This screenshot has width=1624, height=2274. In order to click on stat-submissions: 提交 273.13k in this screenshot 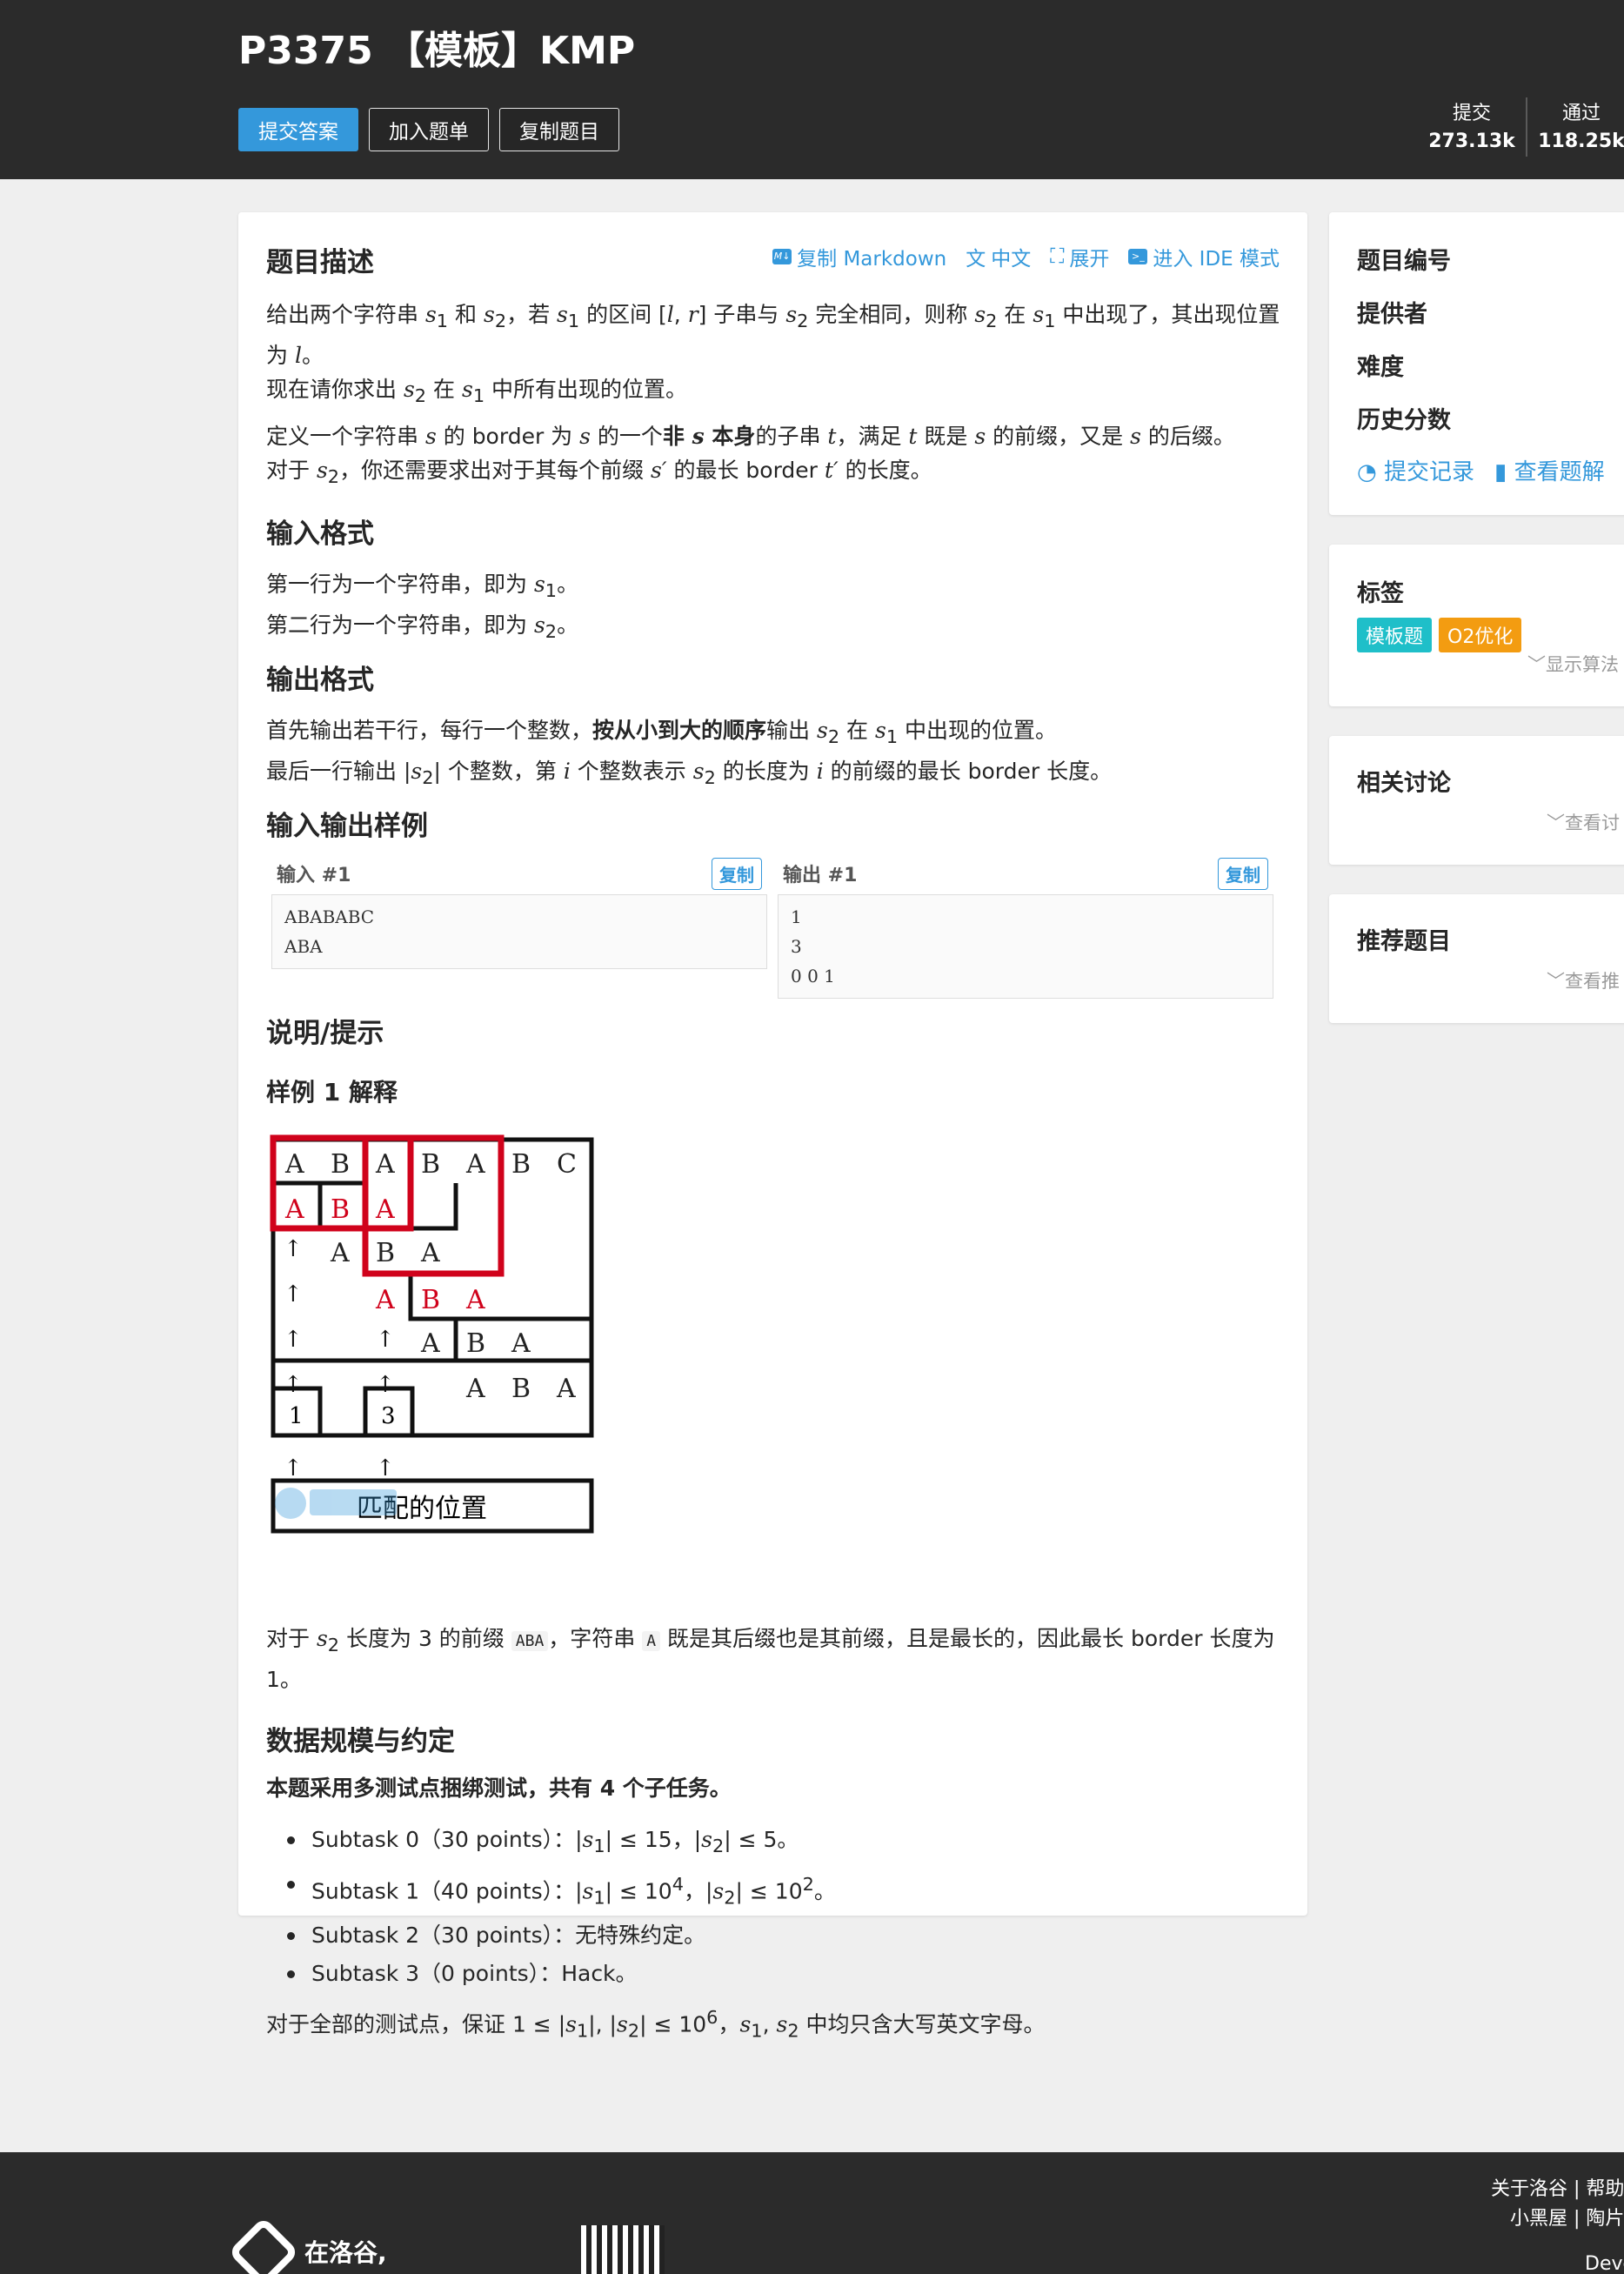, I will do `click(1473, 127)`.